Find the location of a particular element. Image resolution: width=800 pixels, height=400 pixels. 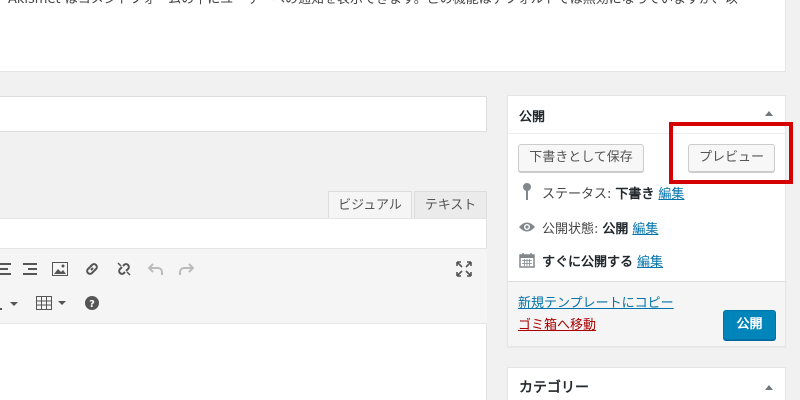

underline-icon is located at coordinates (11, 303).